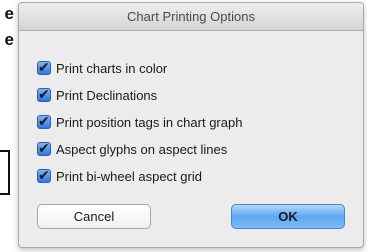  Describe the element at coordinates (5, 172) in the screenshot. I see `background-window-box` at that location.